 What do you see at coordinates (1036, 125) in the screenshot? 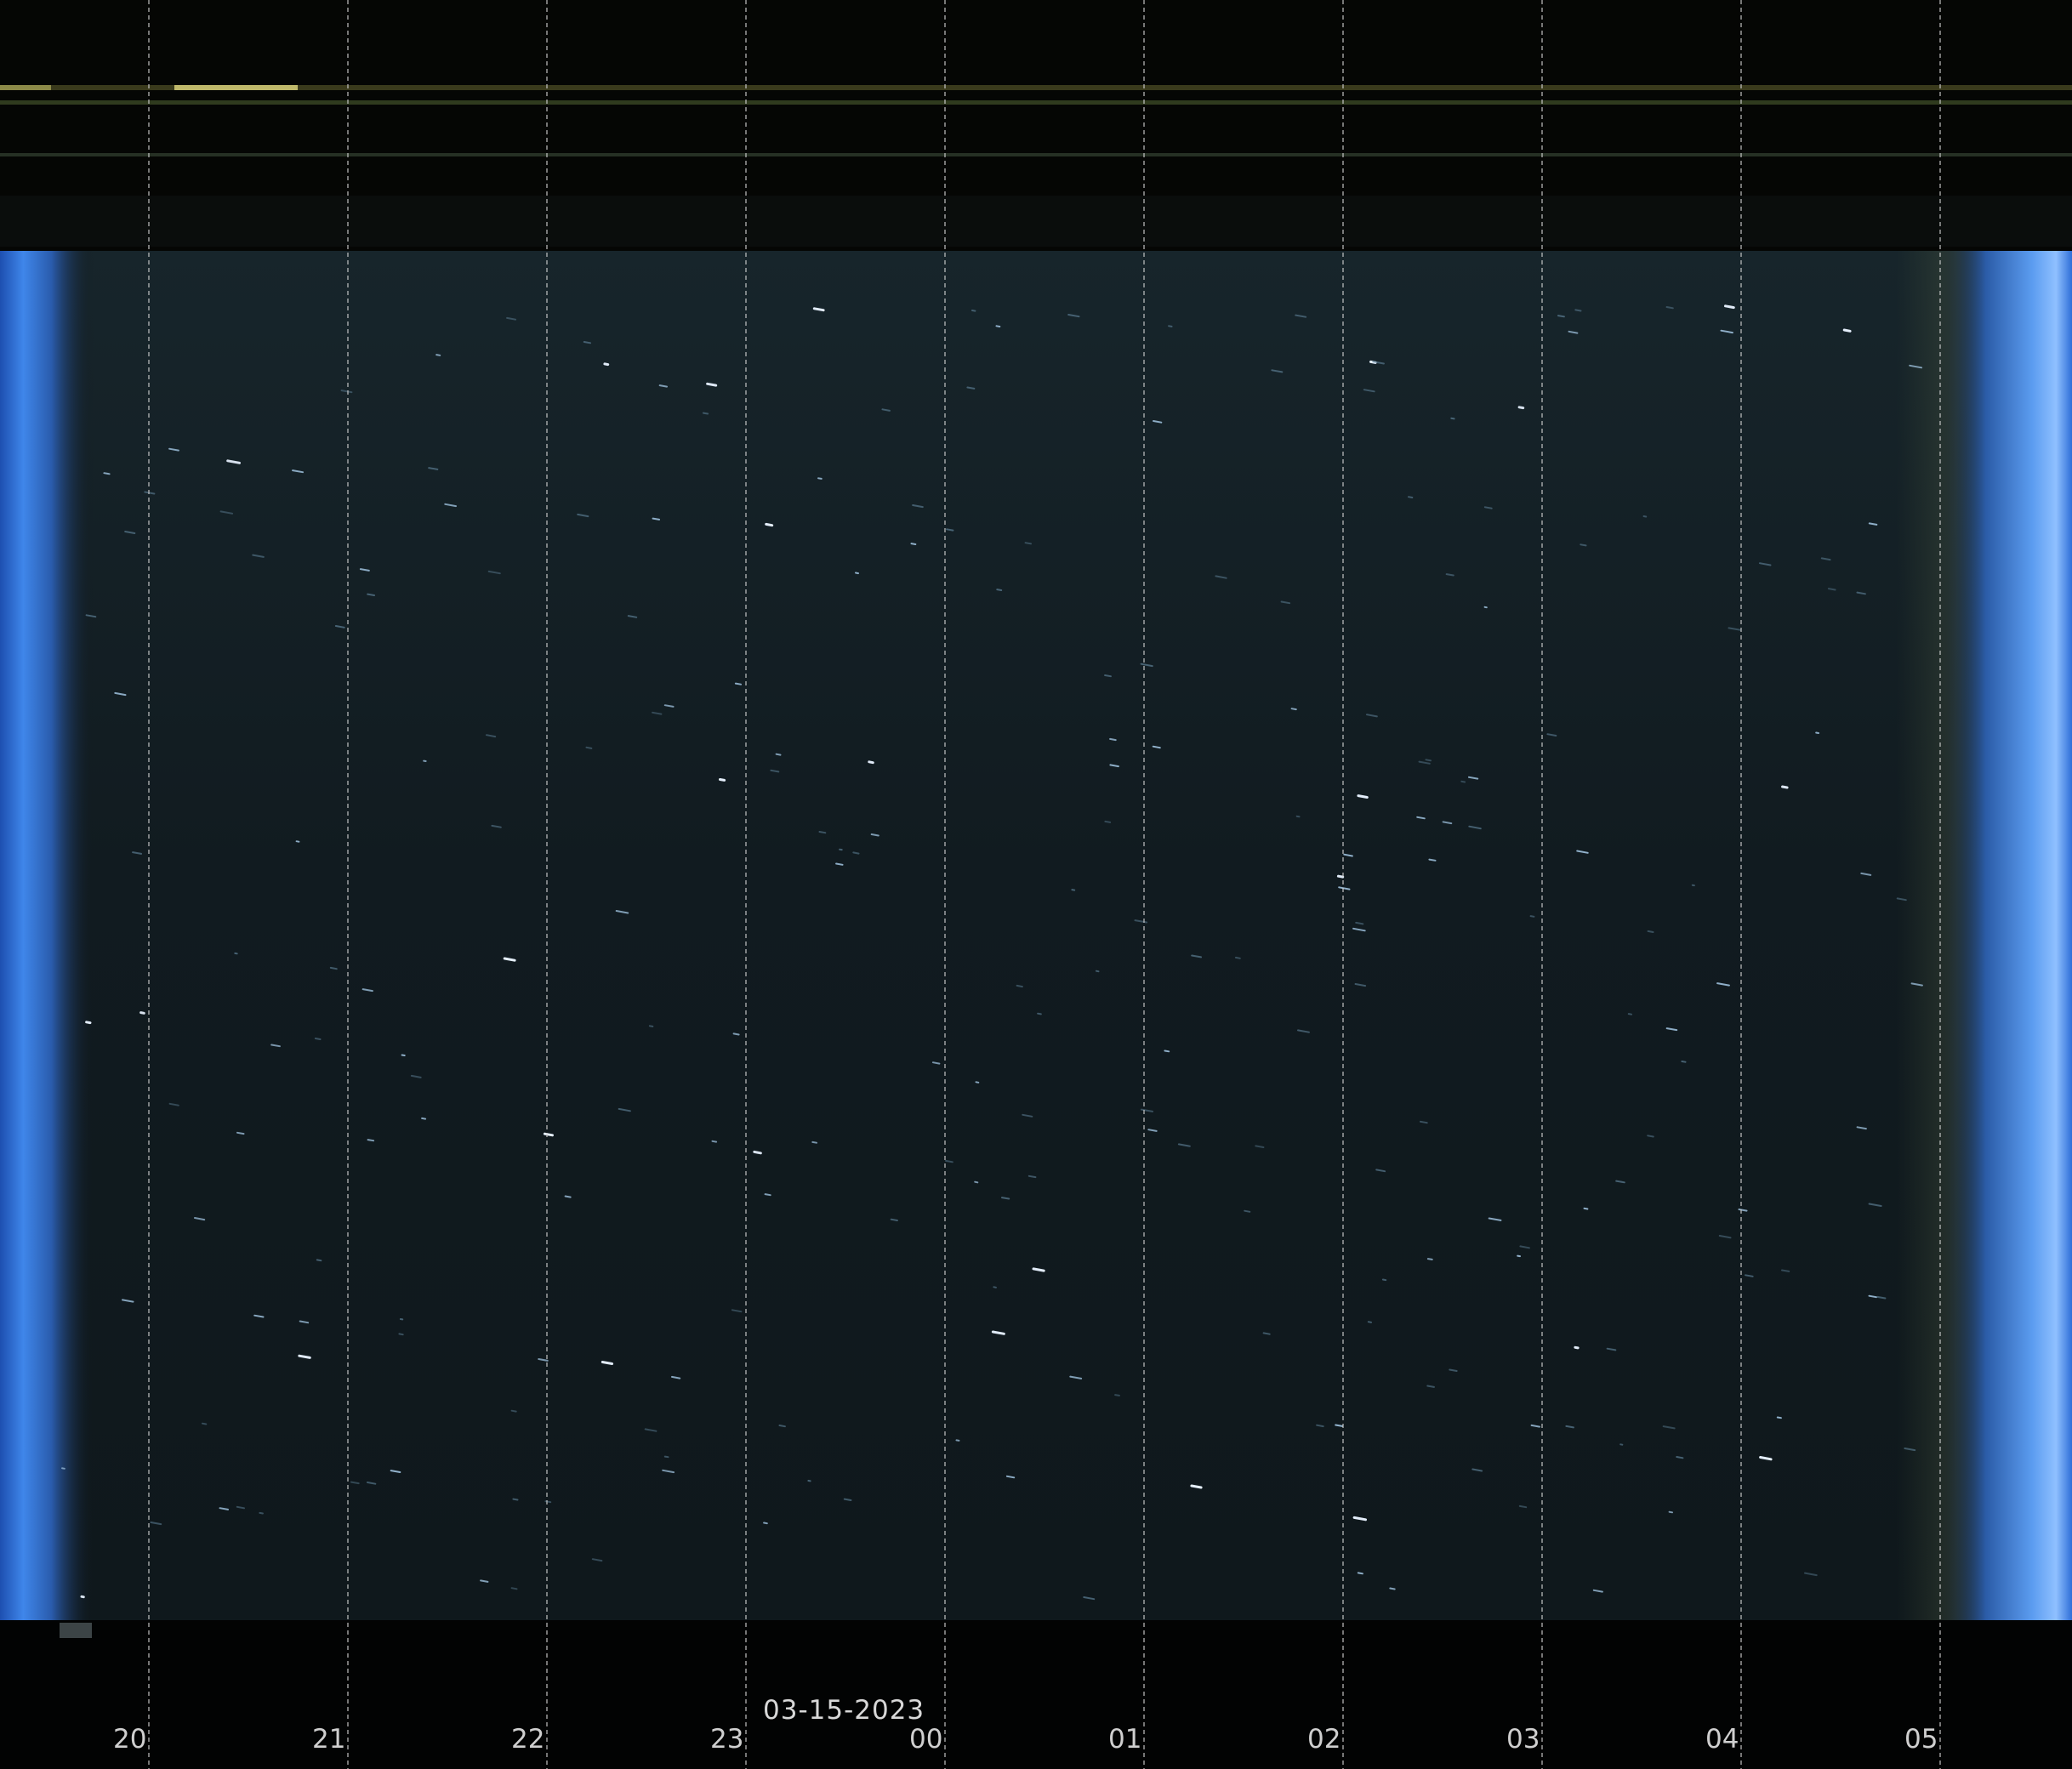
I see `top-band` at bounding box center [1036, 125].